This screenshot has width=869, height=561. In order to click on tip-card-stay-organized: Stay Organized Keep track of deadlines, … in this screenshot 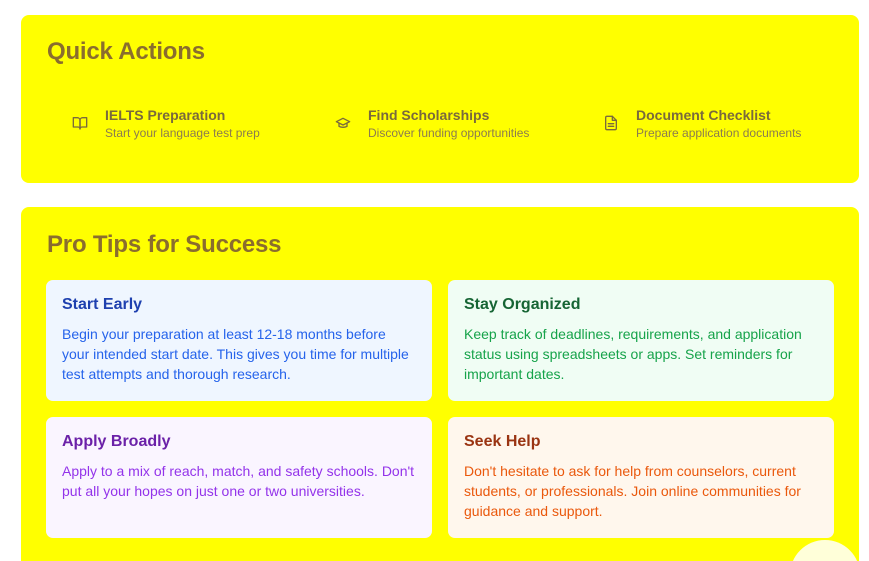, I will do `click(641, 340)`.